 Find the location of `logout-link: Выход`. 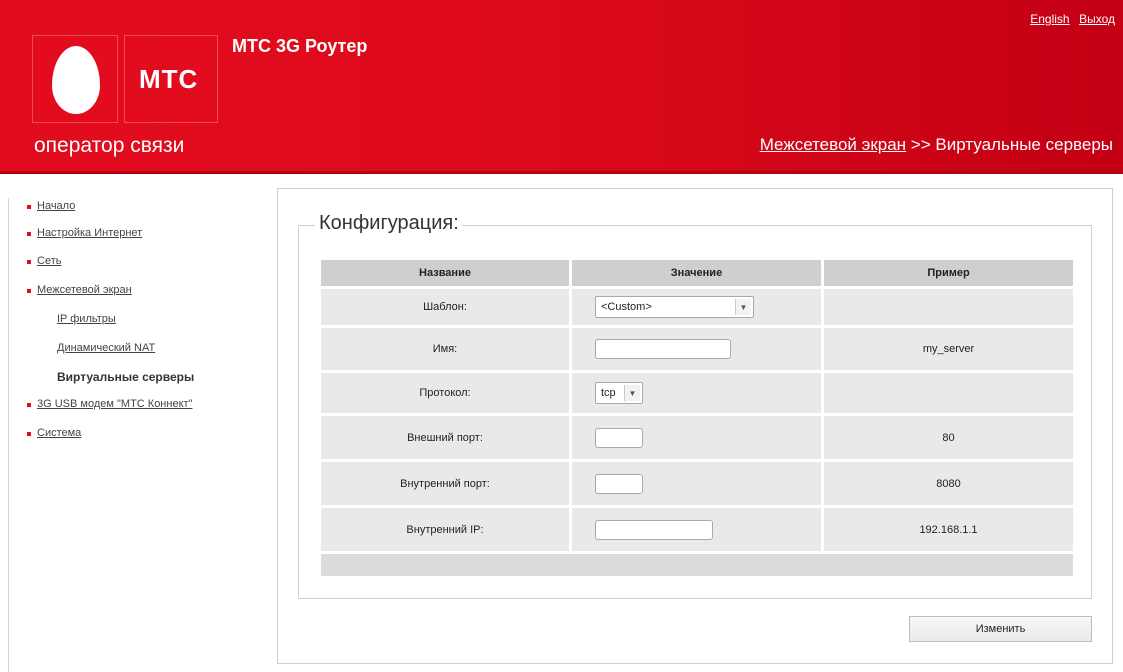

logout-link: Выход is located at coordinates (1097, 19).